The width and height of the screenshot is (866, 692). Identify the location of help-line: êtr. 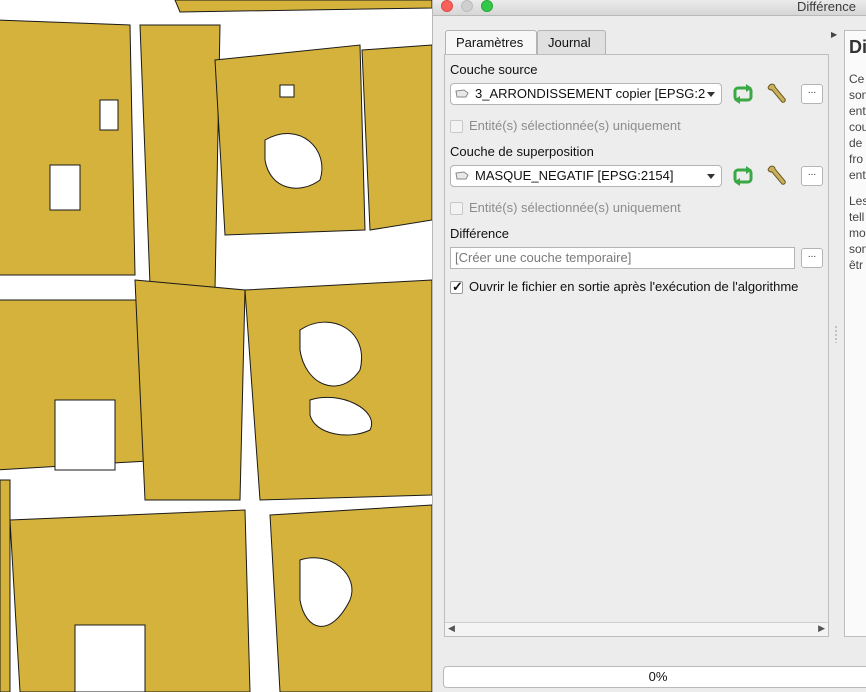
(856, 265).